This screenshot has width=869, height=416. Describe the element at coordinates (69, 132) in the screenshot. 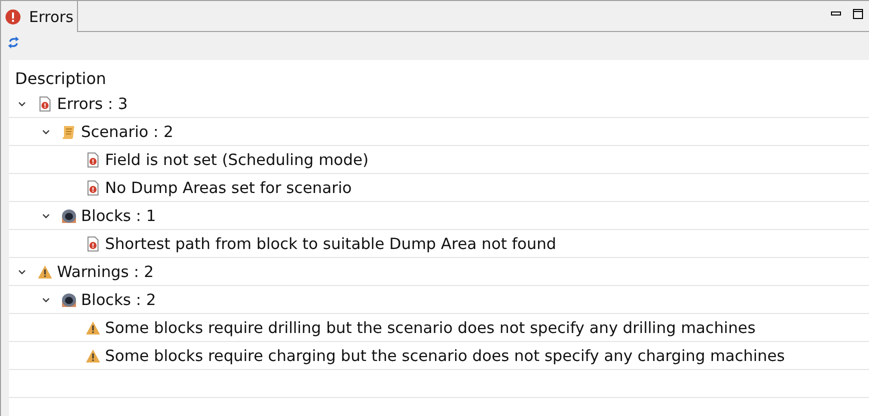

I see `scroll-icon` at that location.